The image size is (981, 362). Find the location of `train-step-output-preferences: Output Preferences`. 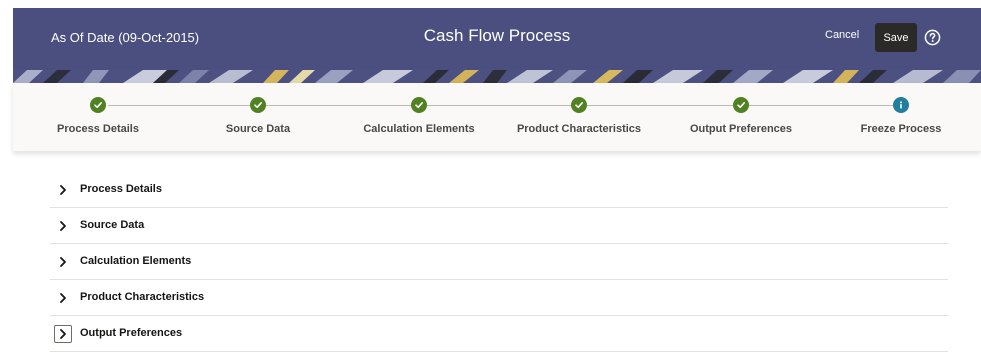

train-step-output-preferences: Output Preferences is located at coordinates (741, 117).